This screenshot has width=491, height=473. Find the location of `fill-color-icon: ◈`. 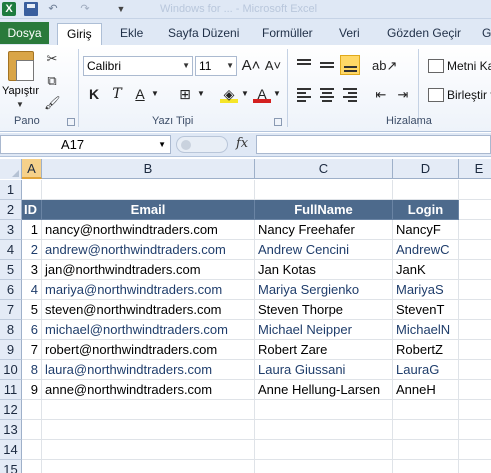

fill-color-icon: ◈ is located at coordinates (229, 94).